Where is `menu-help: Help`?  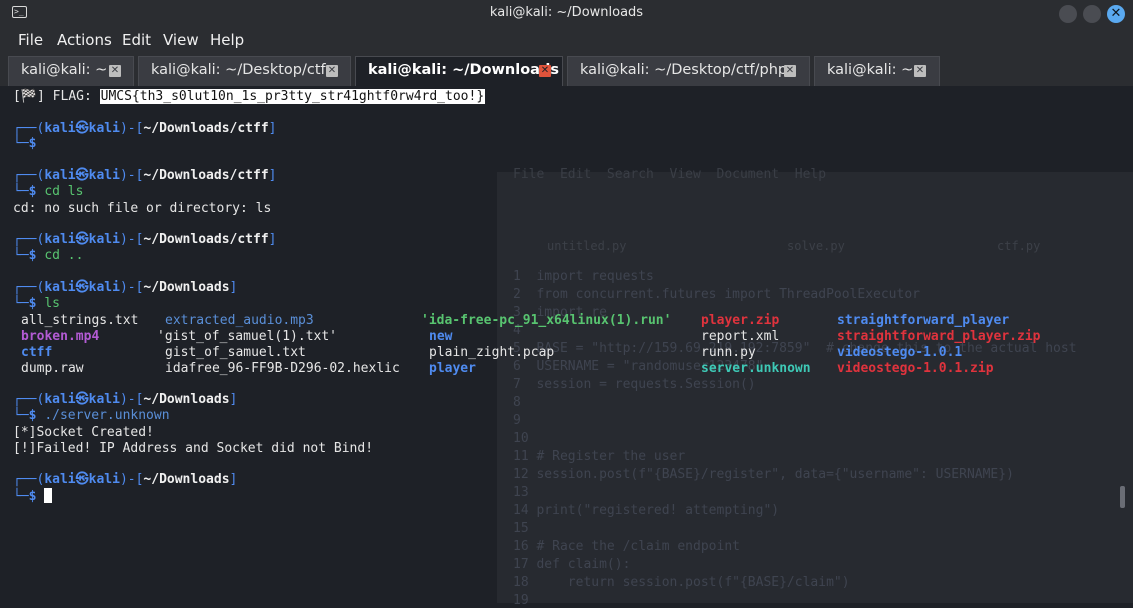
menu-help: Help is located at coordinates (227, 40).